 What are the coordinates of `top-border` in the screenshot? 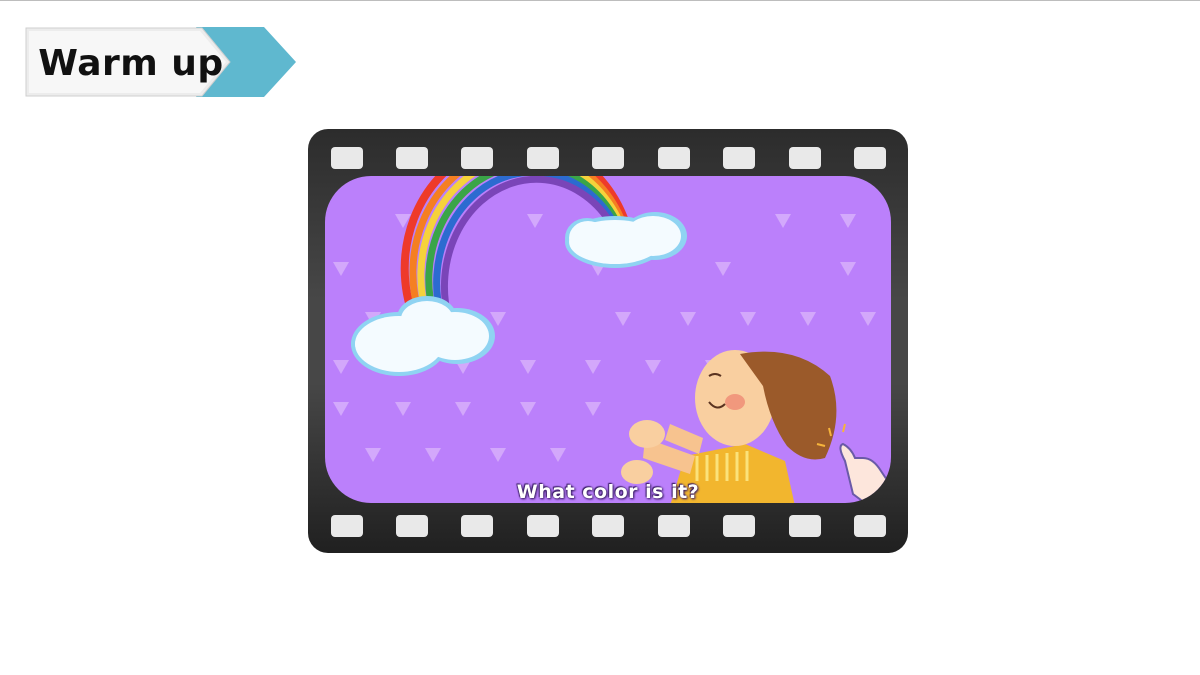 It's located at (600, 0).